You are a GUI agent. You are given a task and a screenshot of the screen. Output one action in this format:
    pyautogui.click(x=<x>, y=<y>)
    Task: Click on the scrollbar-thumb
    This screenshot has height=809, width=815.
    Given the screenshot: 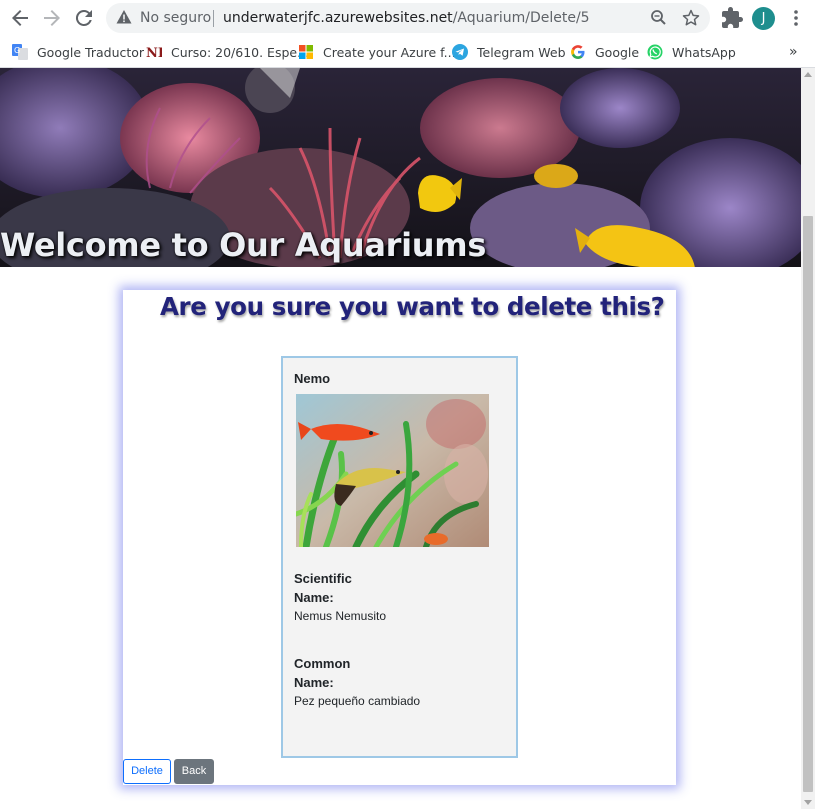 What is the action you would take?
    pyautogui.click(x=808, y=504)
    